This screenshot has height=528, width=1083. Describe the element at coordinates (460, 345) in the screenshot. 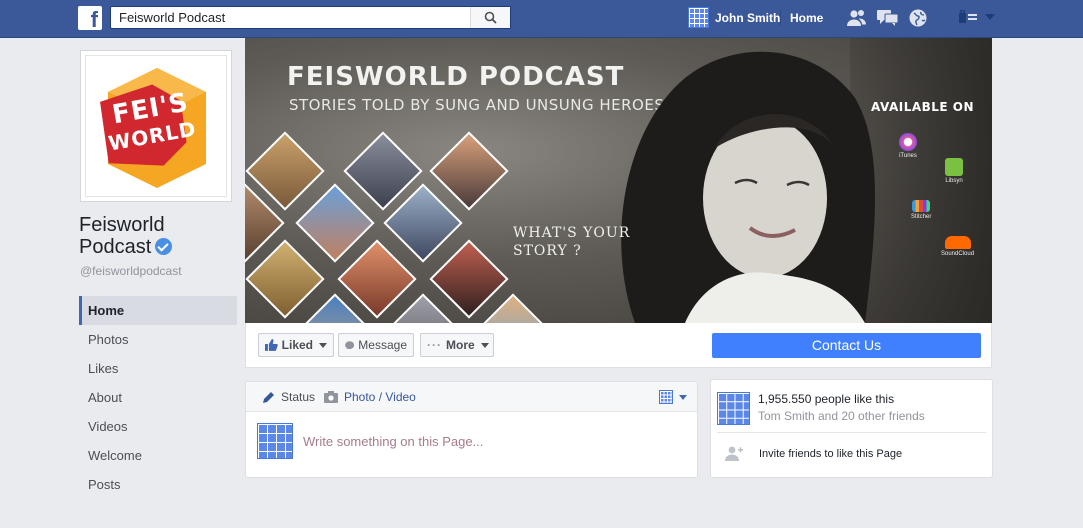

I see `more-button-label: More` at that location.